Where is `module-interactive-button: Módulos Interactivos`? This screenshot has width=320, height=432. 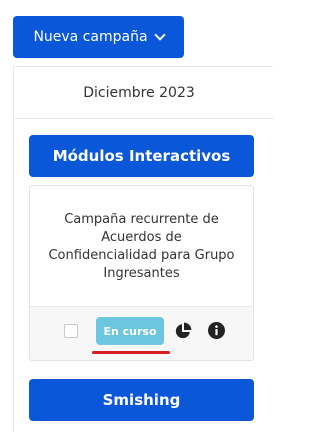 module-interactive-button: Módulos Interactivos is located at coordinates (141, 156).